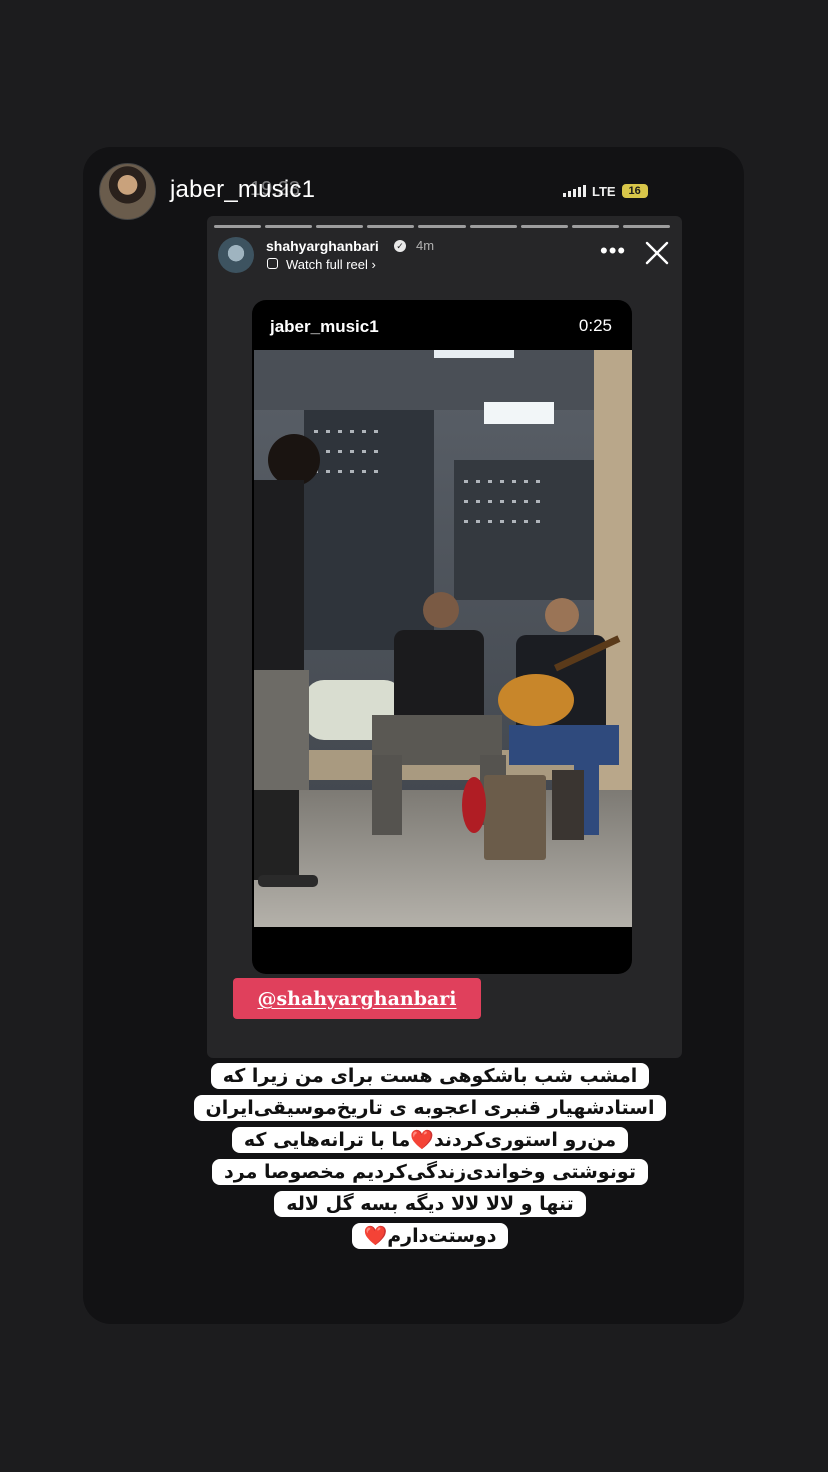 This screenshot has width=828, height=1472. Describe the element at coordinates (324, 326) in the screenshot. I see `video-username: jaber_music1` at that location.